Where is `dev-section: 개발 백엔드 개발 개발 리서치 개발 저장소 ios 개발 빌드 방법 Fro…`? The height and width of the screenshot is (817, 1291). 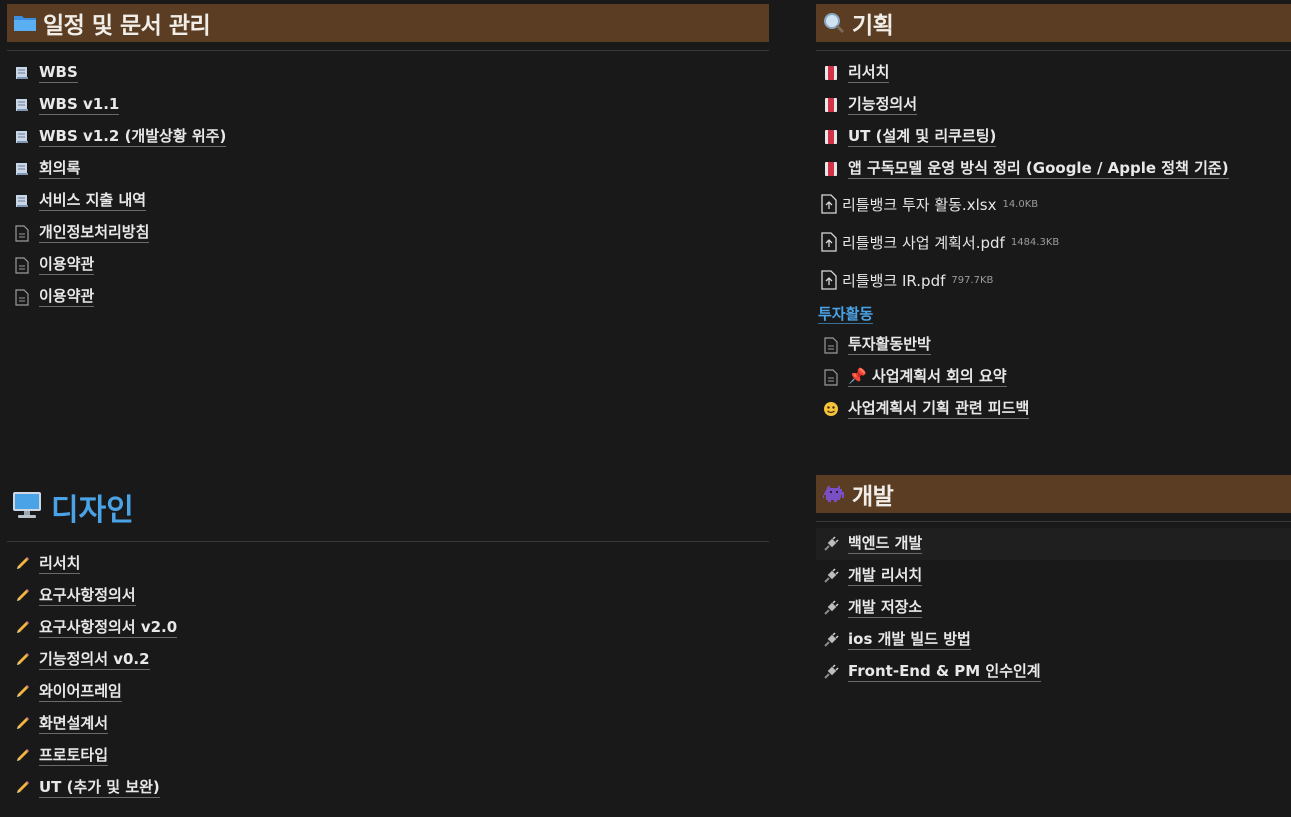
dev-section: 개발 백엔드 개발 개발 리서치 개발 저장소 ios 개발 빌드 방법 Fro… is located at coordinates (1053, 581).